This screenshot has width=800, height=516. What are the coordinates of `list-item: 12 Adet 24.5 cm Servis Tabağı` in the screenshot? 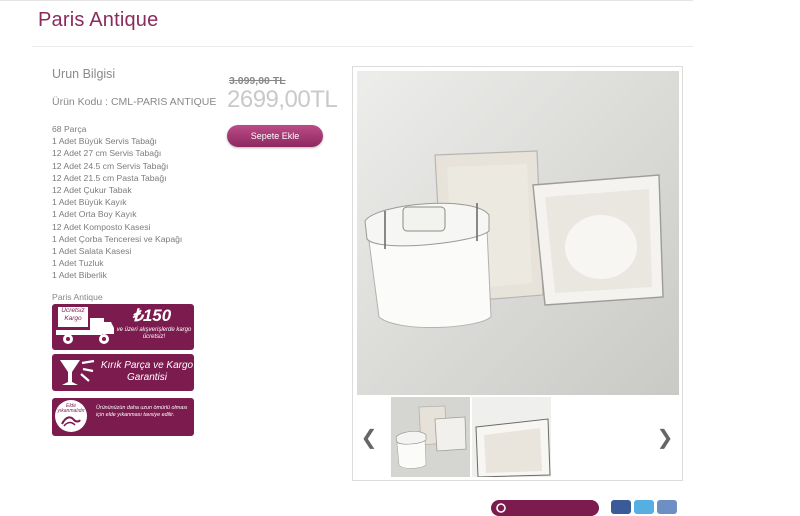 It's located at (110, 165).